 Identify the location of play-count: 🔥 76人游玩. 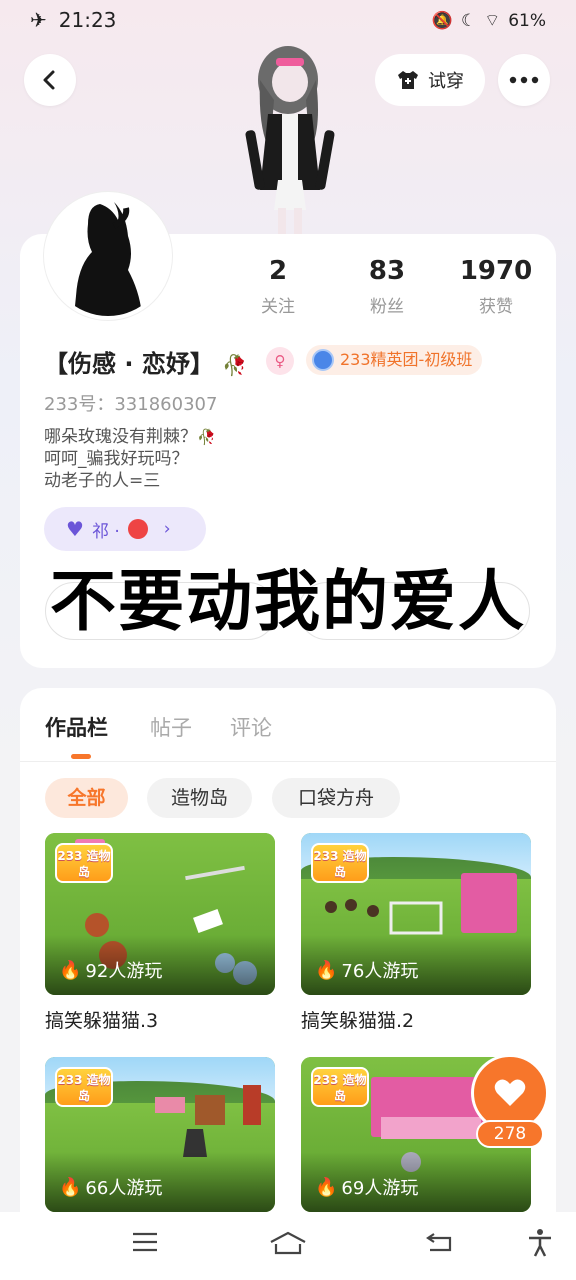
(366, 970).